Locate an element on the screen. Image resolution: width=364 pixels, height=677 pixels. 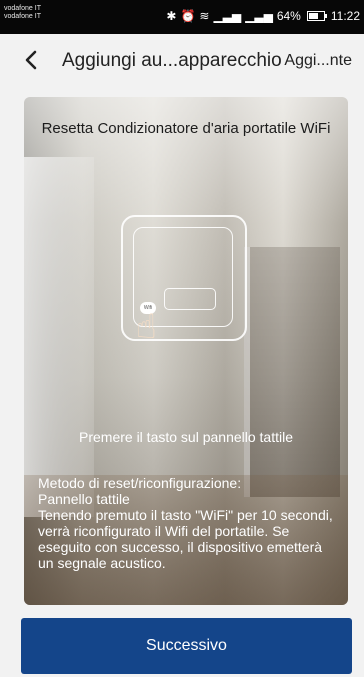
method-title: Metodo di reset/riconfigurazione: is located at coordinates (140, 483).